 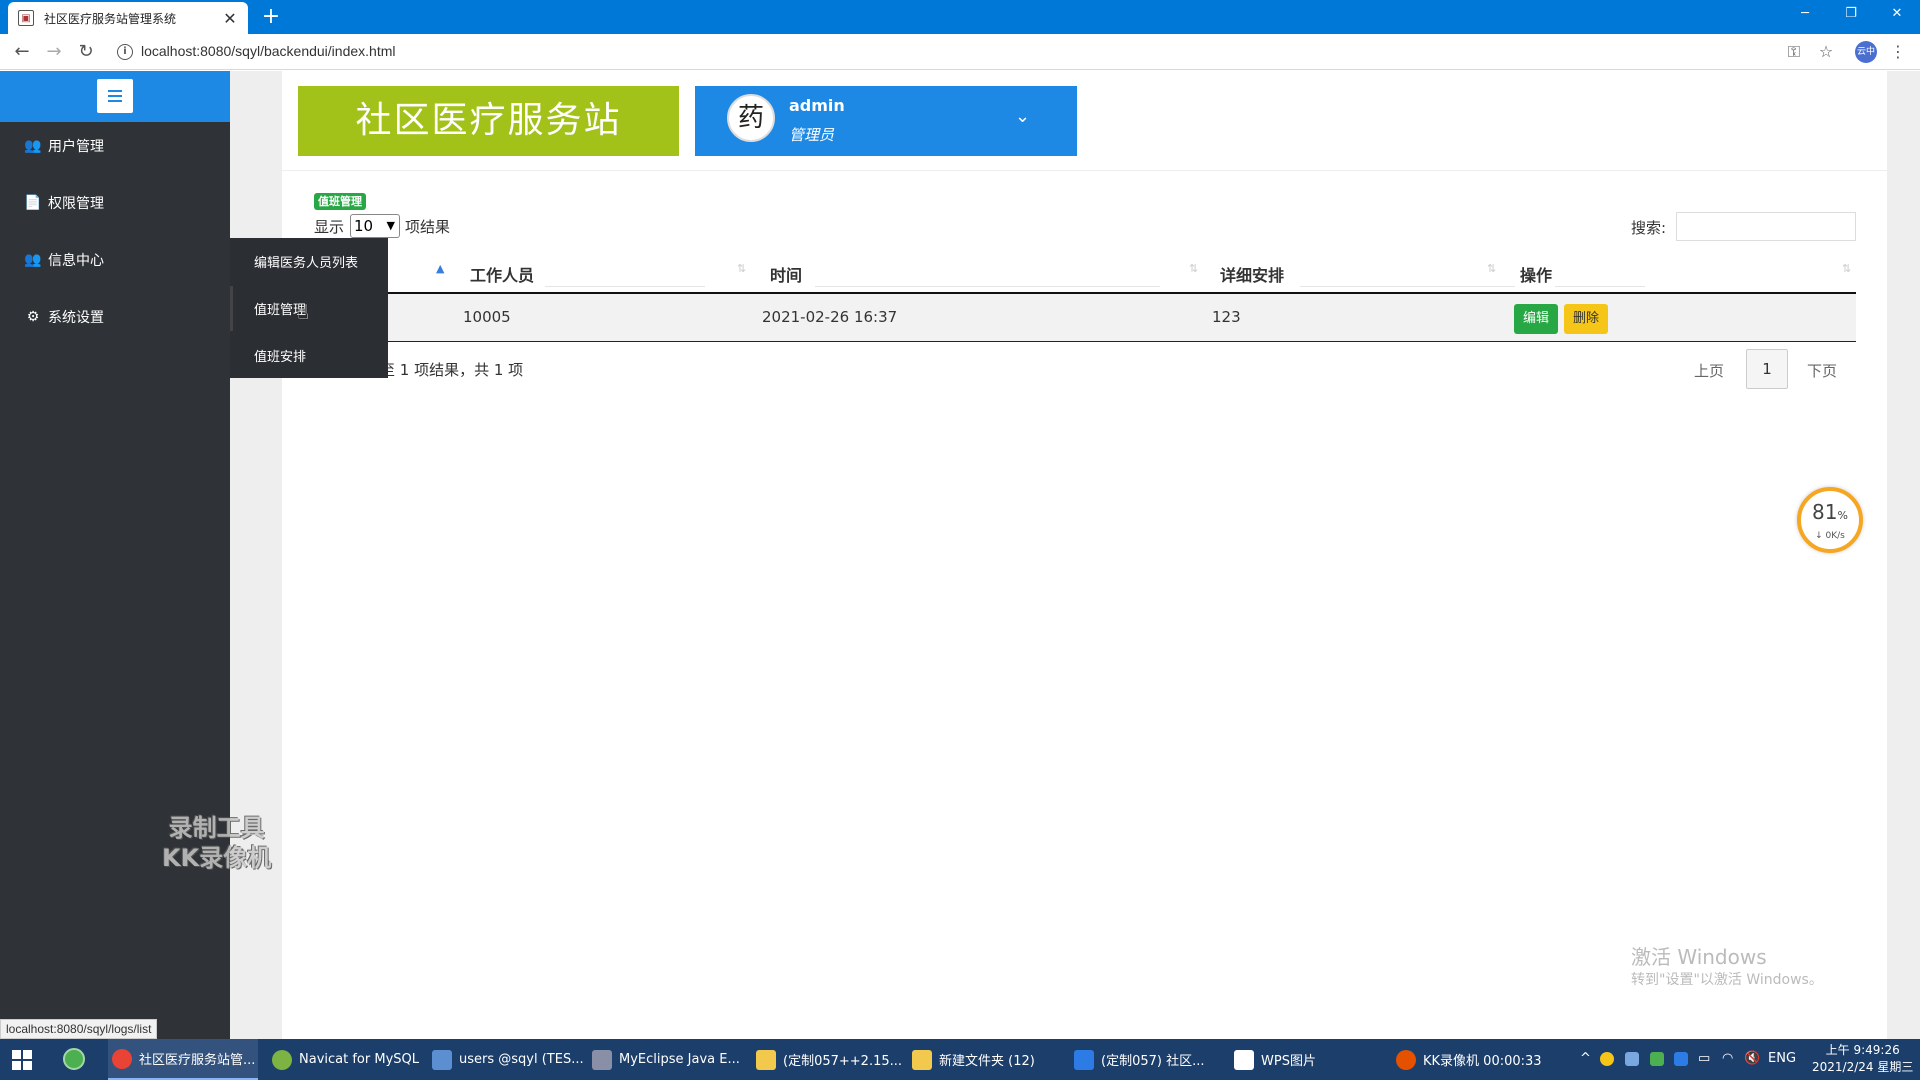 I want to click on user-dropdown: 药 admin 管理员 ⌄, so click(x=886, y=121).